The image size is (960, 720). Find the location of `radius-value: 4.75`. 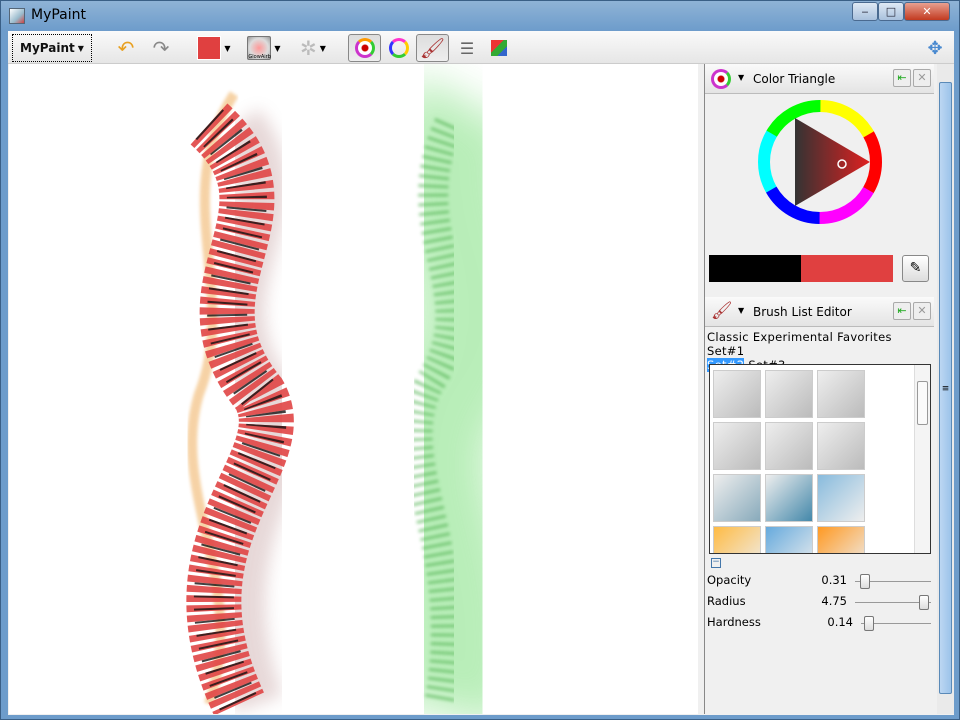

radius-value: 4.75 is located at coordinates (834, 601).